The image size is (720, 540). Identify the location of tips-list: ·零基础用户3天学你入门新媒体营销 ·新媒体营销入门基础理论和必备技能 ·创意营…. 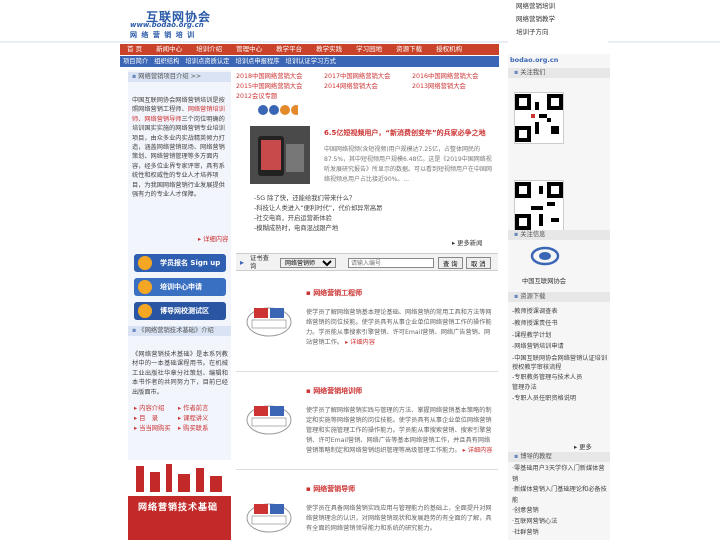
(560, 501).